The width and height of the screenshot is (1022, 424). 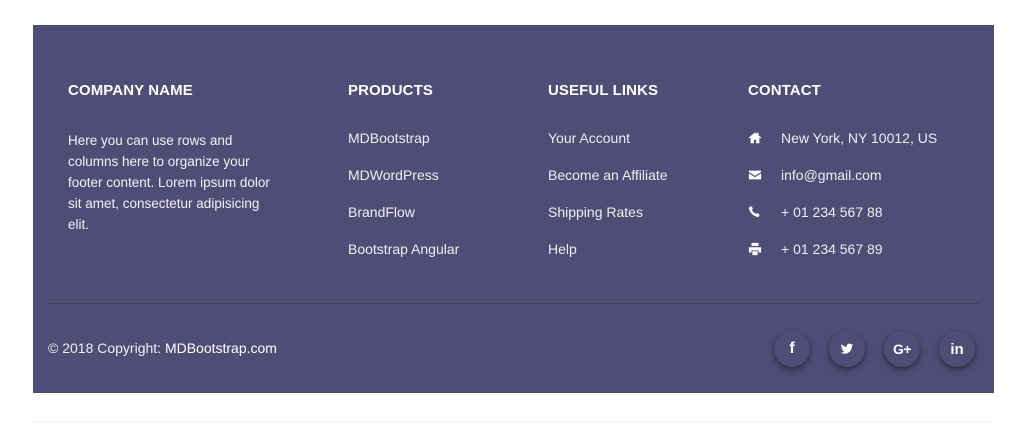 What do you see at coordinates (832, 249) in the screenshot?
I see `contact-fax-text: + 01 234 567 89` at bounding box center [832, 249].